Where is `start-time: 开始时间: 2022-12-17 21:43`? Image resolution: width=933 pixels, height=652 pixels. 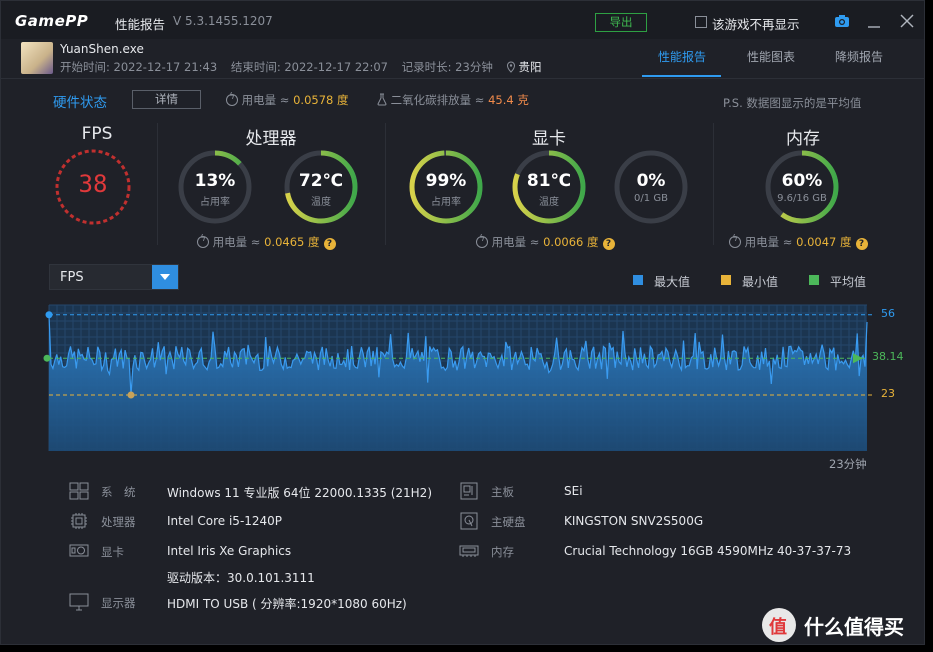
start-time: 开始时间: 2022-12-17 21:43 is located at coordinates (139, 67).